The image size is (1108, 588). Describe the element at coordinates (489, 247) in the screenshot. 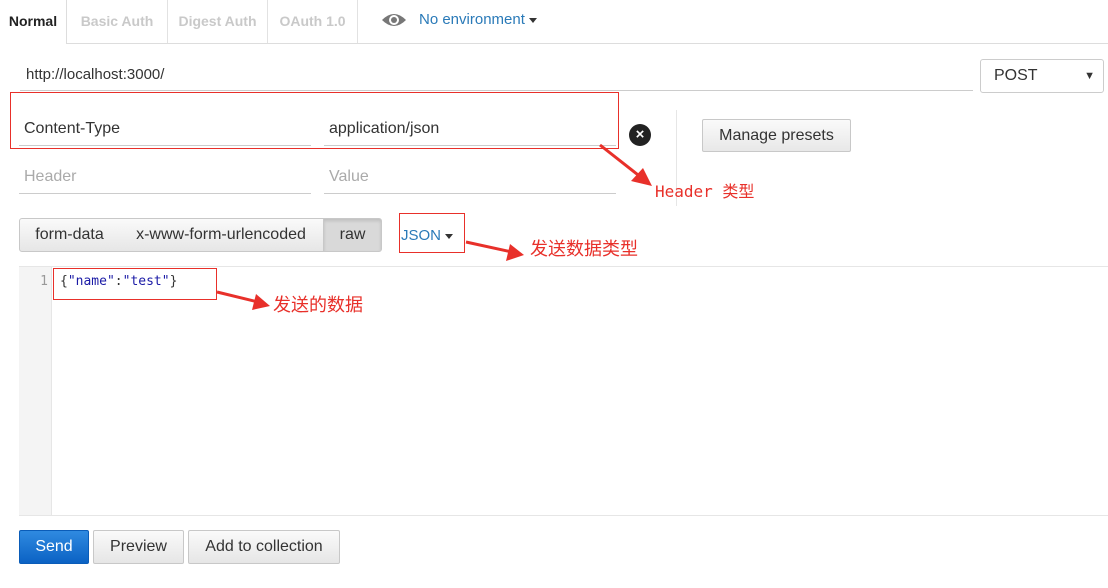

I see `arrow-json` at that location.